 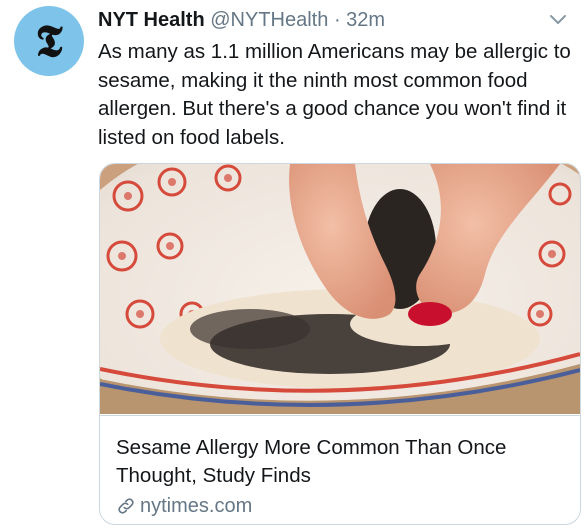 I want to click on nyt-logo-icon: 𝕿, so click(x=49, y=41).